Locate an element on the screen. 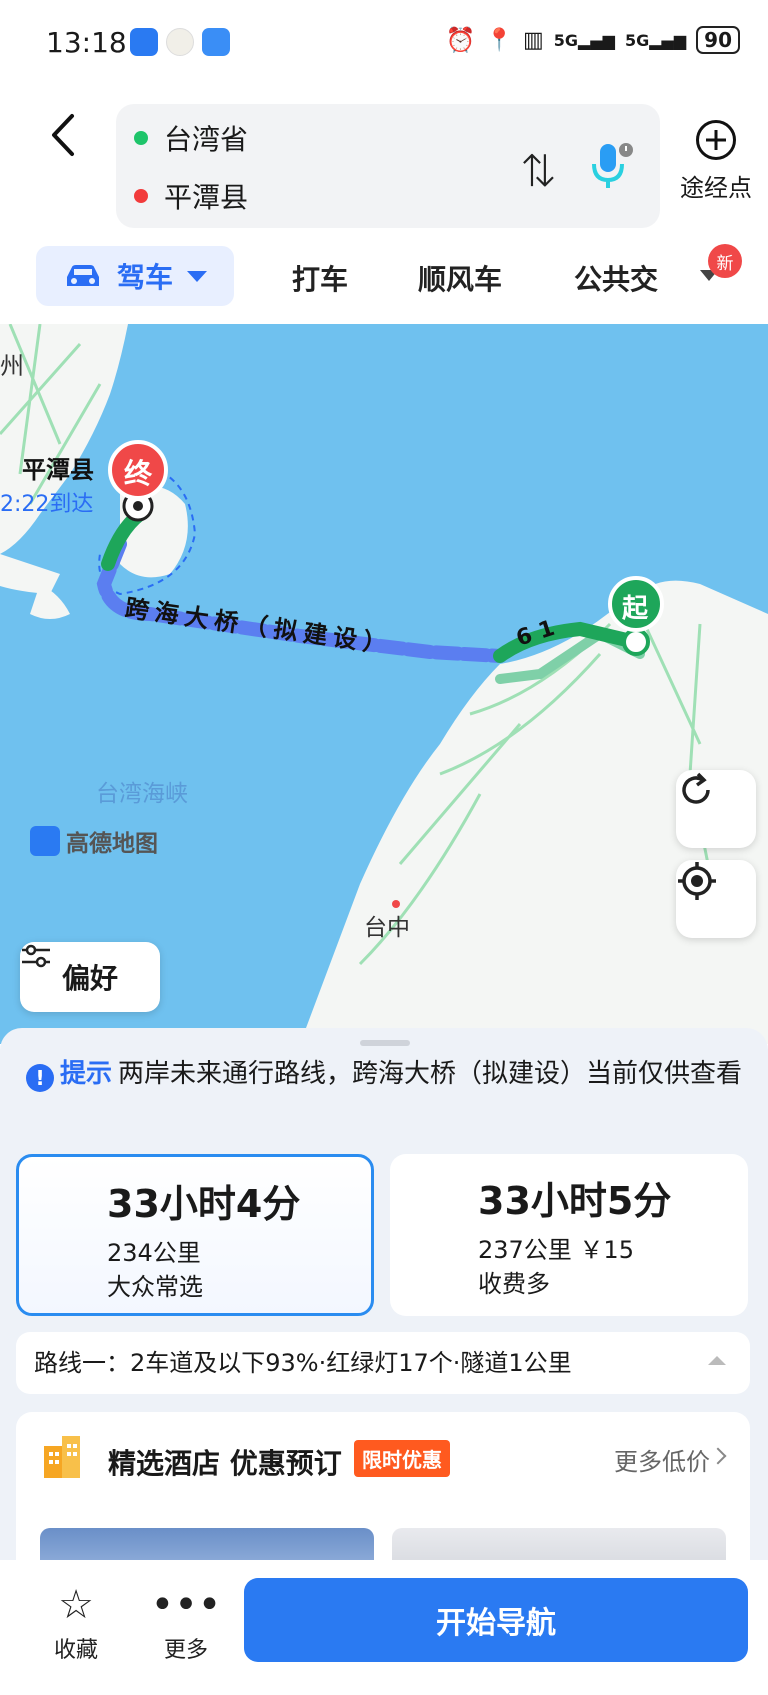 The image size is (768, 1695). voice-mic-icon is located at coordinates (610, 167).